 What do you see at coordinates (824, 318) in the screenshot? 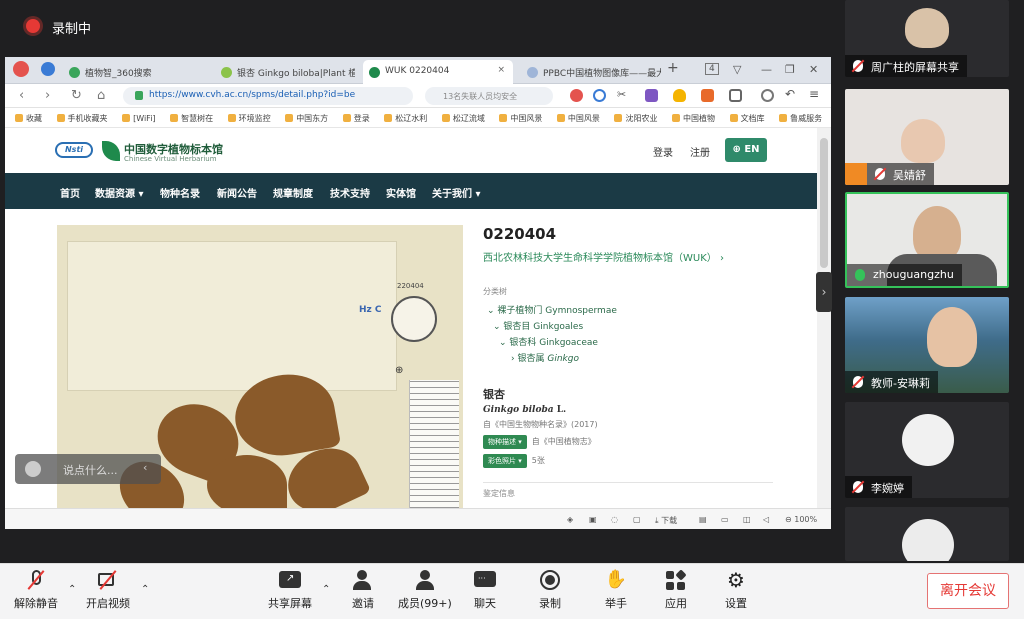
I see `page-scrollbar` at bounding box center [824, 318].